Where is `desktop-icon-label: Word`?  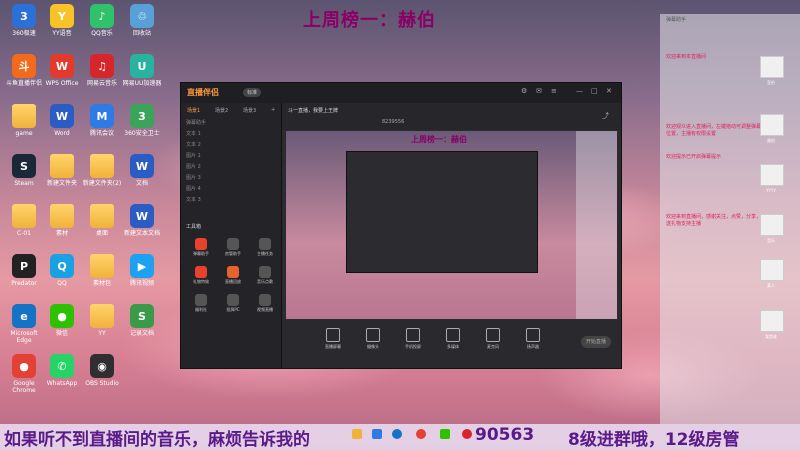
desktop-icon-label: Word is located at coordinates (62, 133).